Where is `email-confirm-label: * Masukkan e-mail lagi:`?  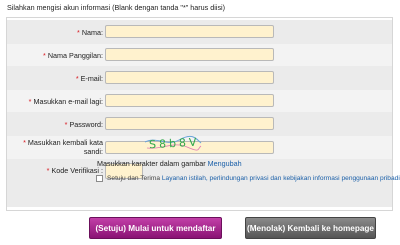 email-confirm-label: * Masukkan e-mail lagi: is located at coordinates (65, 101).